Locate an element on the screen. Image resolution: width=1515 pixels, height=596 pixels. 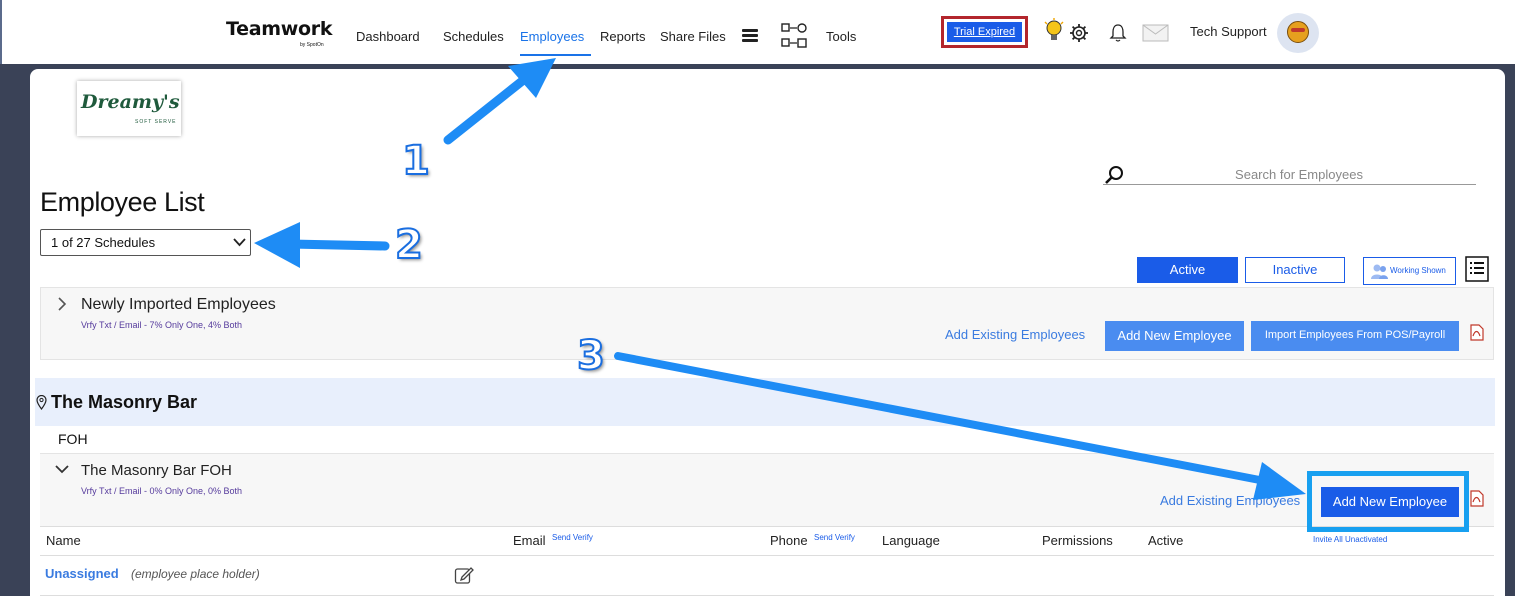
filter-active-button: Active is located at coordinates (1187, 270).